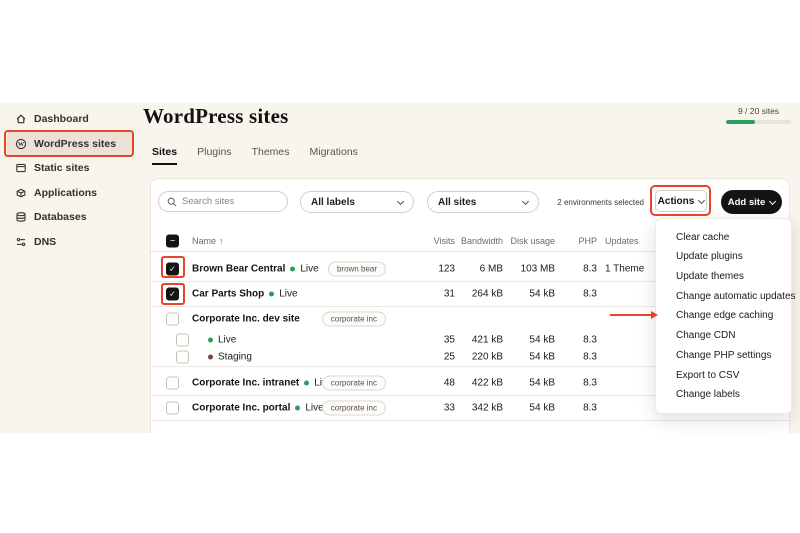  Describe the element at coordinates (216, 116) in the screenshot. I see `page-title: WordPress sites` at that location.